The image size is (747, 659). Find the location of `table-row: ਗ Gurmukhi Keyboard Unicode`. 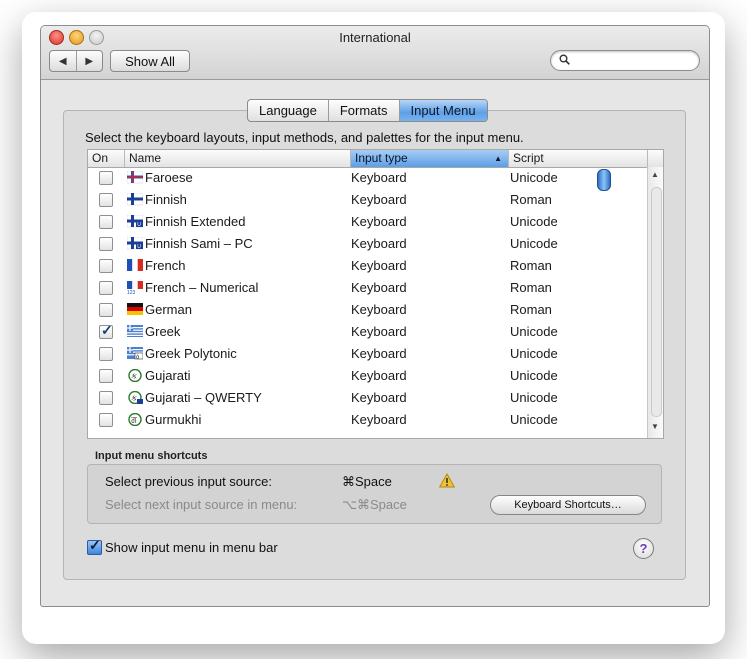

table-row: ਗ Gurmukhi Keyboard Unicode is located at coordinates (367, 420).